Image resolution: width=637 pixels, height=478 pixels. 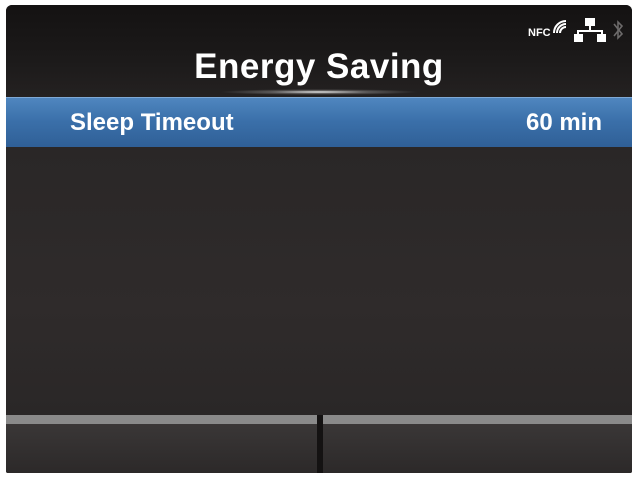 What do you see at coordinates (319, 122) in the screenshot?
I see `menu-item-sleep-timeout: Sleep Timeout 60 min` at bounding box center [319, 122].